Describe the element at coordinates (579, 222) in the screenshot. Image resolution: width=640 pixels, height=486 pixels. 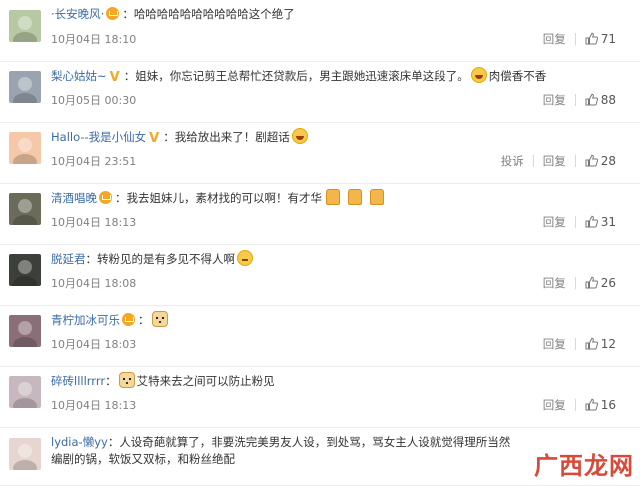
I see `comment-actions: 回复 31` at that location.